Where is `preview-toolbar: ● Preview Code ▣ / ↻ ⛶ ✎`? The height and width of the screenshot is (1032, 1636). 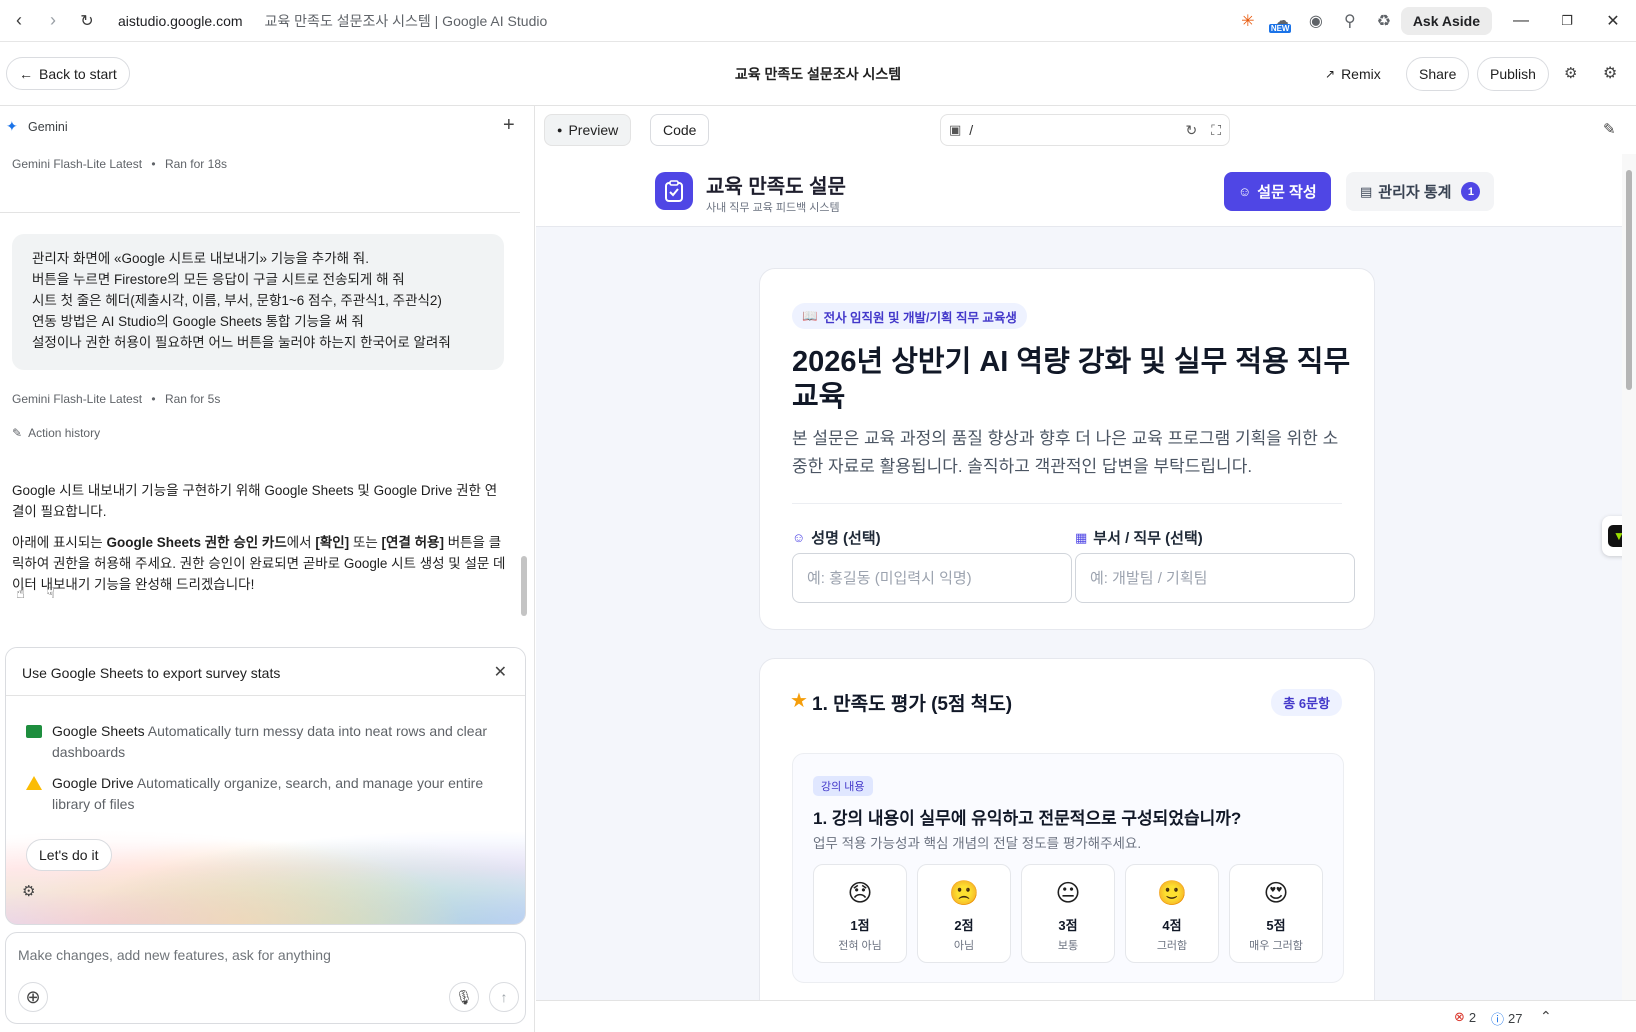
preview-toolbar: ● Preview Code ▣ / ↻ ⛶ ✎ is located at coordinates (1086, 130).